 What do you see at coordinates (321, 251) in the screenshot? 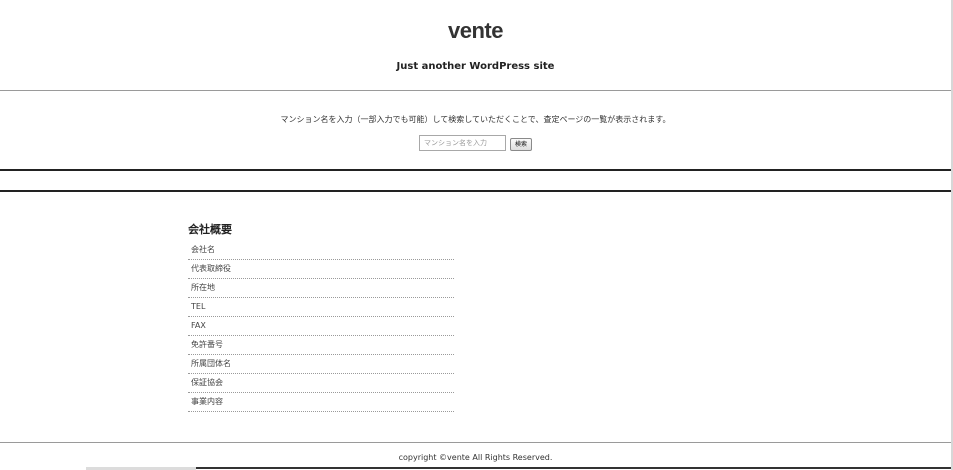
I see `list-item: 会社名` at bounding box center [321, 251].